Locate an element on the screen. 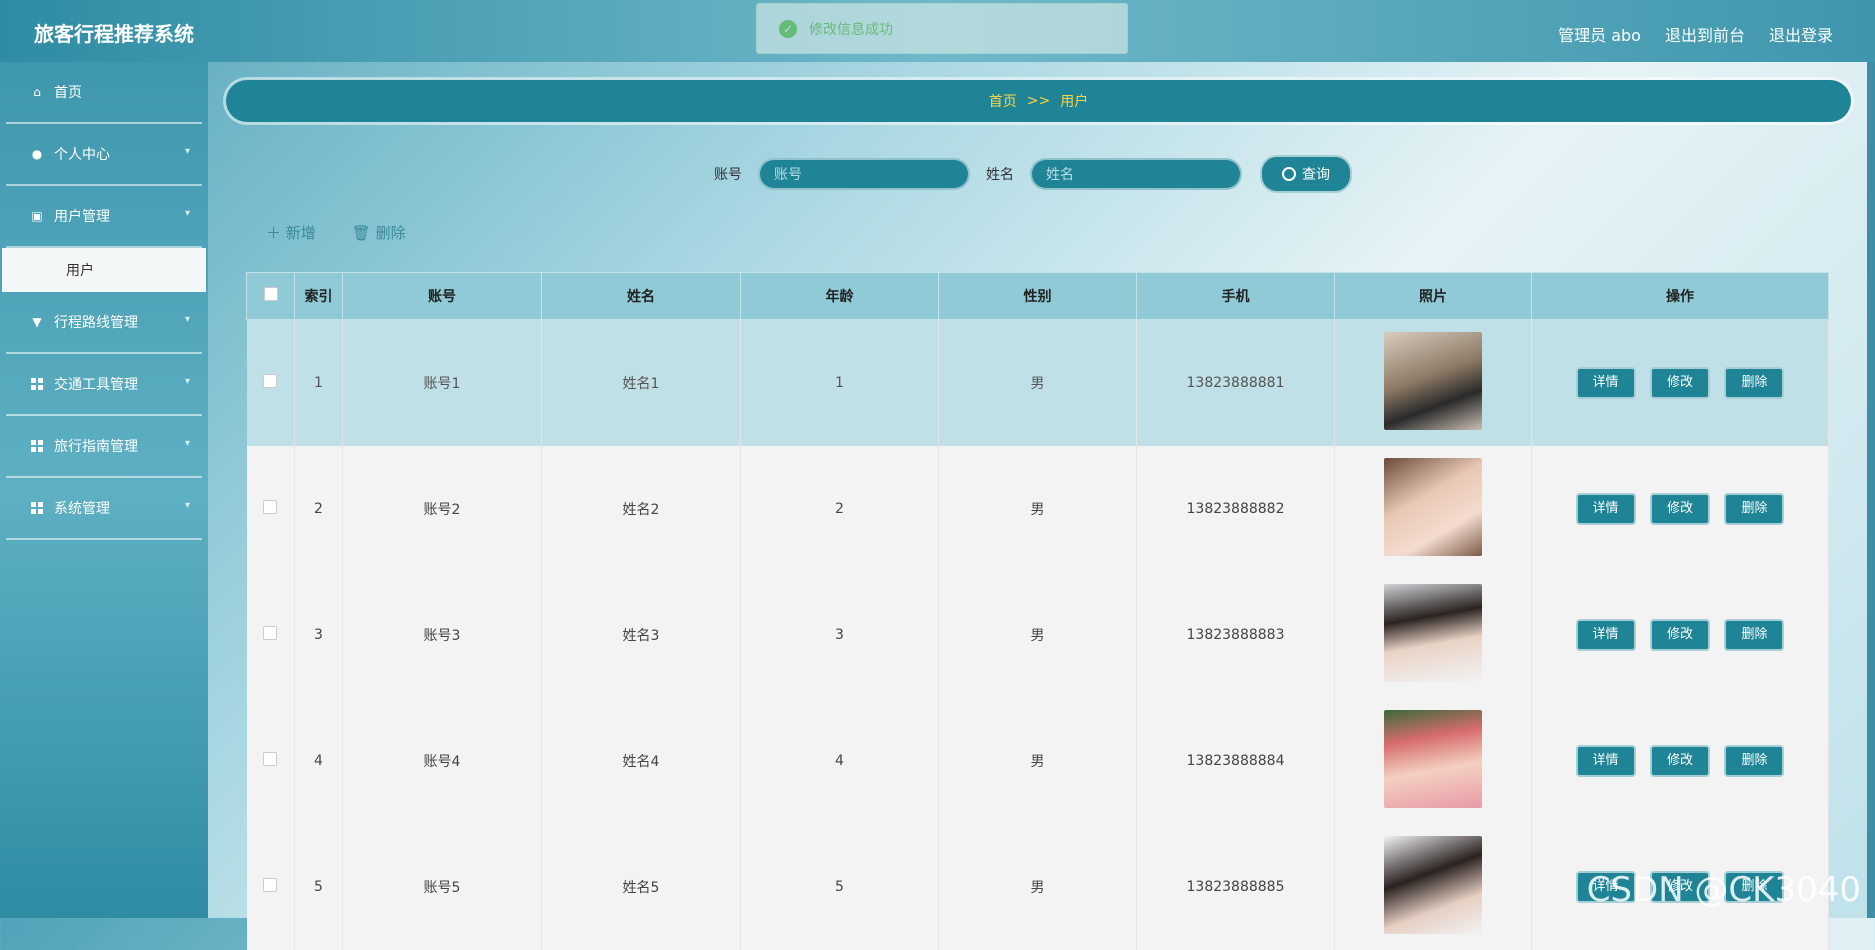 Image resolution: width=1875 pixels, height=950 pixels. table-row: 1 账号1 姓名1 1 男 13823888881 详情 修改 删除 is located at coordinates (1037, 382).